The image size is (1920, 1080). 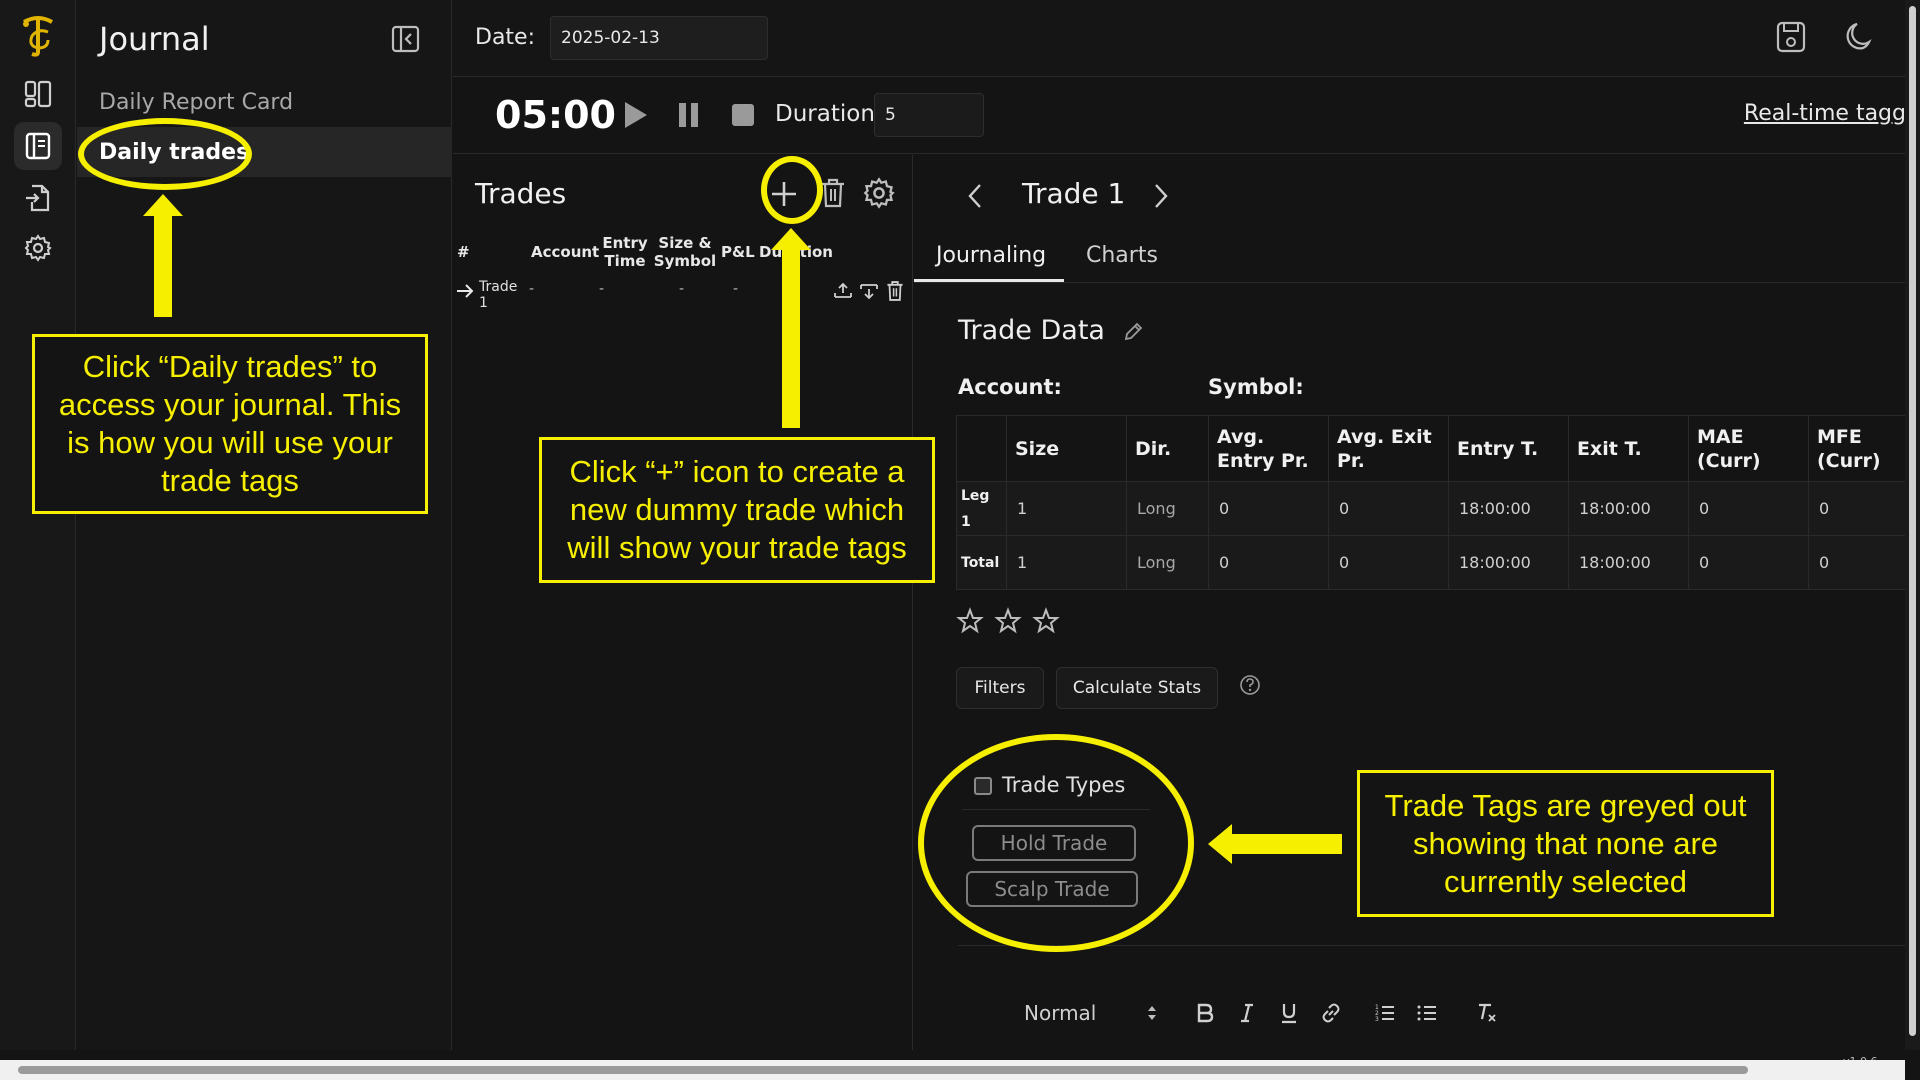 What do you see at coordinates (1487, 1013) in the screenshot?
I see `clear-format-button` at bounding box center [1487, 1013].